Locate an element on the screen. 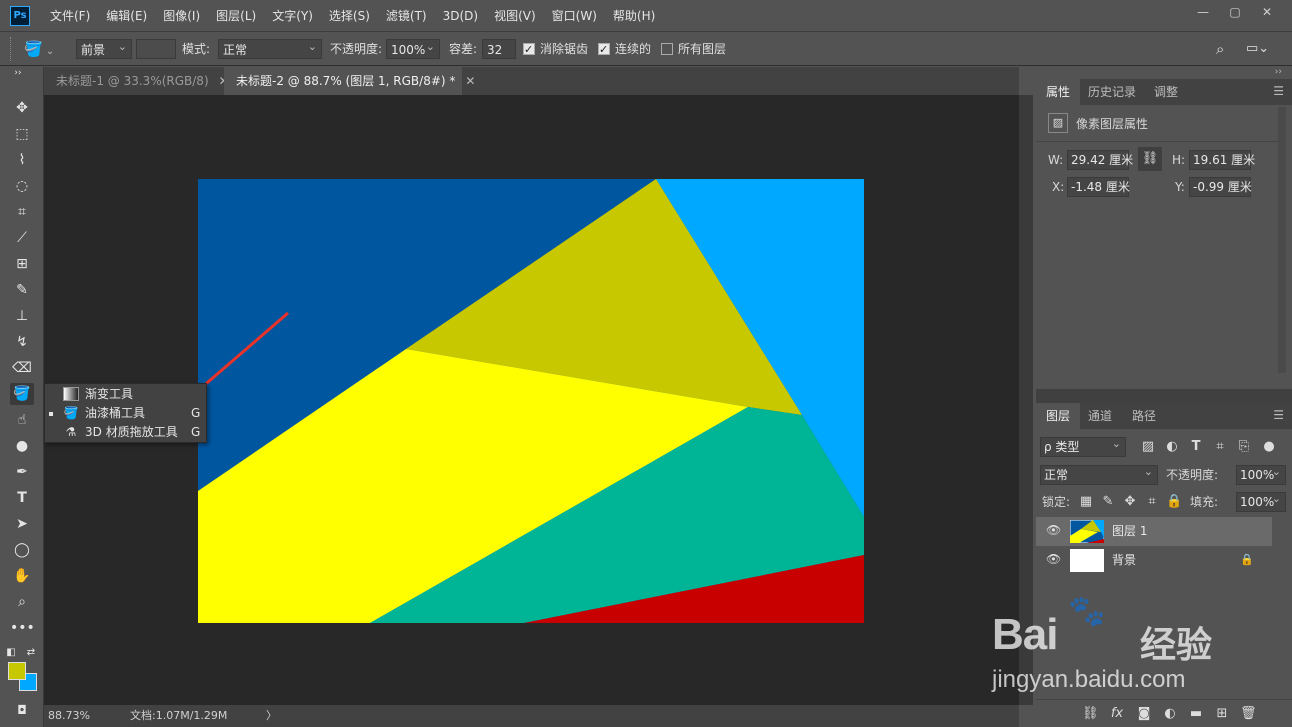 The height and width of the screenshot is (727, 1292). adjustment-layer-icon: ◐ is located at coordinates (1170, 714).